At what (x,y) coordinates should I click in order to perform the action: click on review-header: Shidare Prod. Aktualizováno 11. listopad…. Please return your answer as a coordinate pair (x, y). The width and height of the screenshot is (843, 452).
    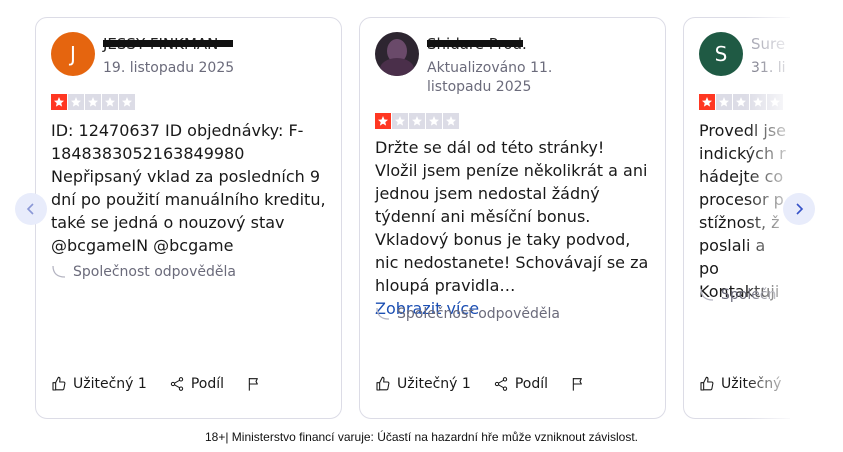
    Looking at the image, I should click on (476, 64).